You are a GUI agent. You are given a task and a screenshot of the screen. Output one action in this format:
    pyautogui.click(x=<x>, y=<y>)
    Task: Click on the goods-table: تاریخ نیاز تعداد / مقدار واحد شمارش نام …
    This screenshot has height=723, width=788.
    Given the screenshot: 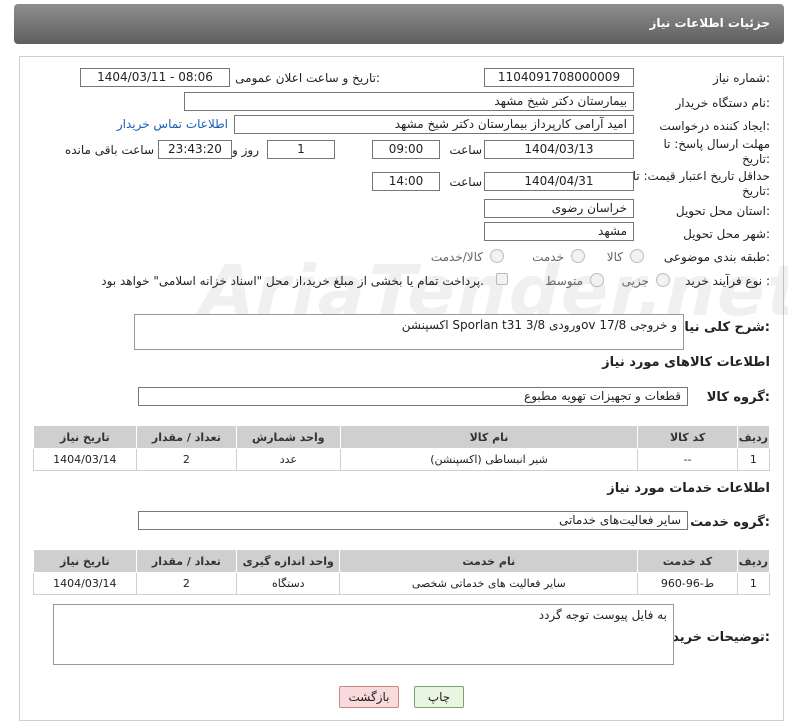 What is the action you would take?
    pyautogui.click(x=402, y=448)
    